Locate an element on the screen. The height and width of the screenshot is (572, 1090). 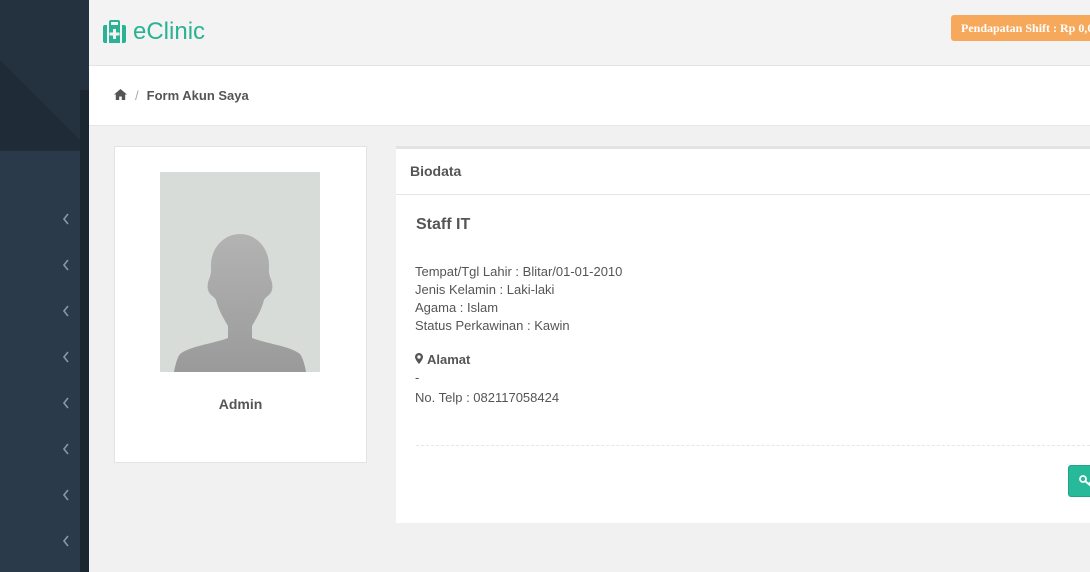
change-password-button is located at coordinates (1079, 481).